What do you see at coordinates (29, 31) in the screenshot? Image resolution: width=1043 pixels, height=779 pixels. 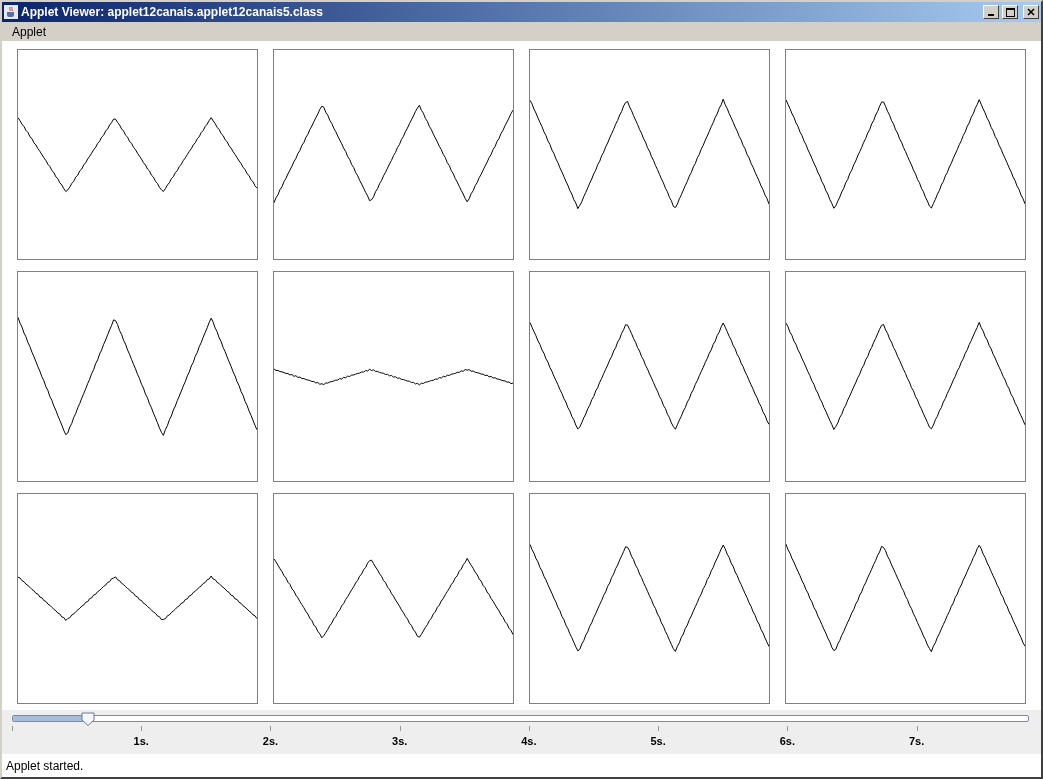 I see `menu-item: Applet` at bounding box center [29, 31].